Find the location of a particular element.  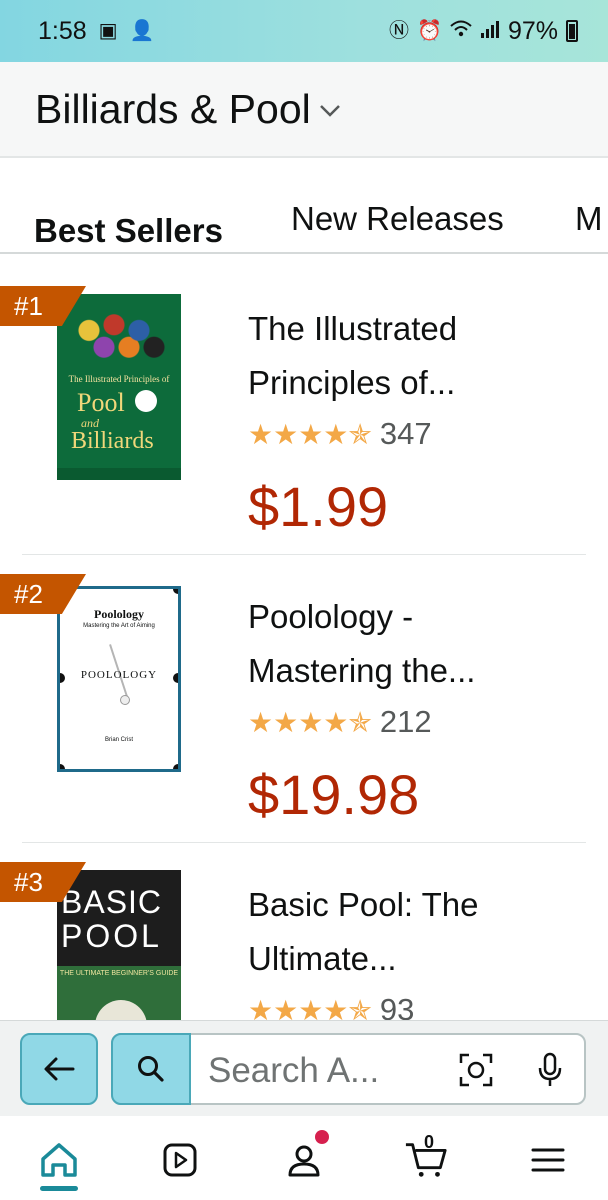

wifi-icon is located at coordinates (461, 31).